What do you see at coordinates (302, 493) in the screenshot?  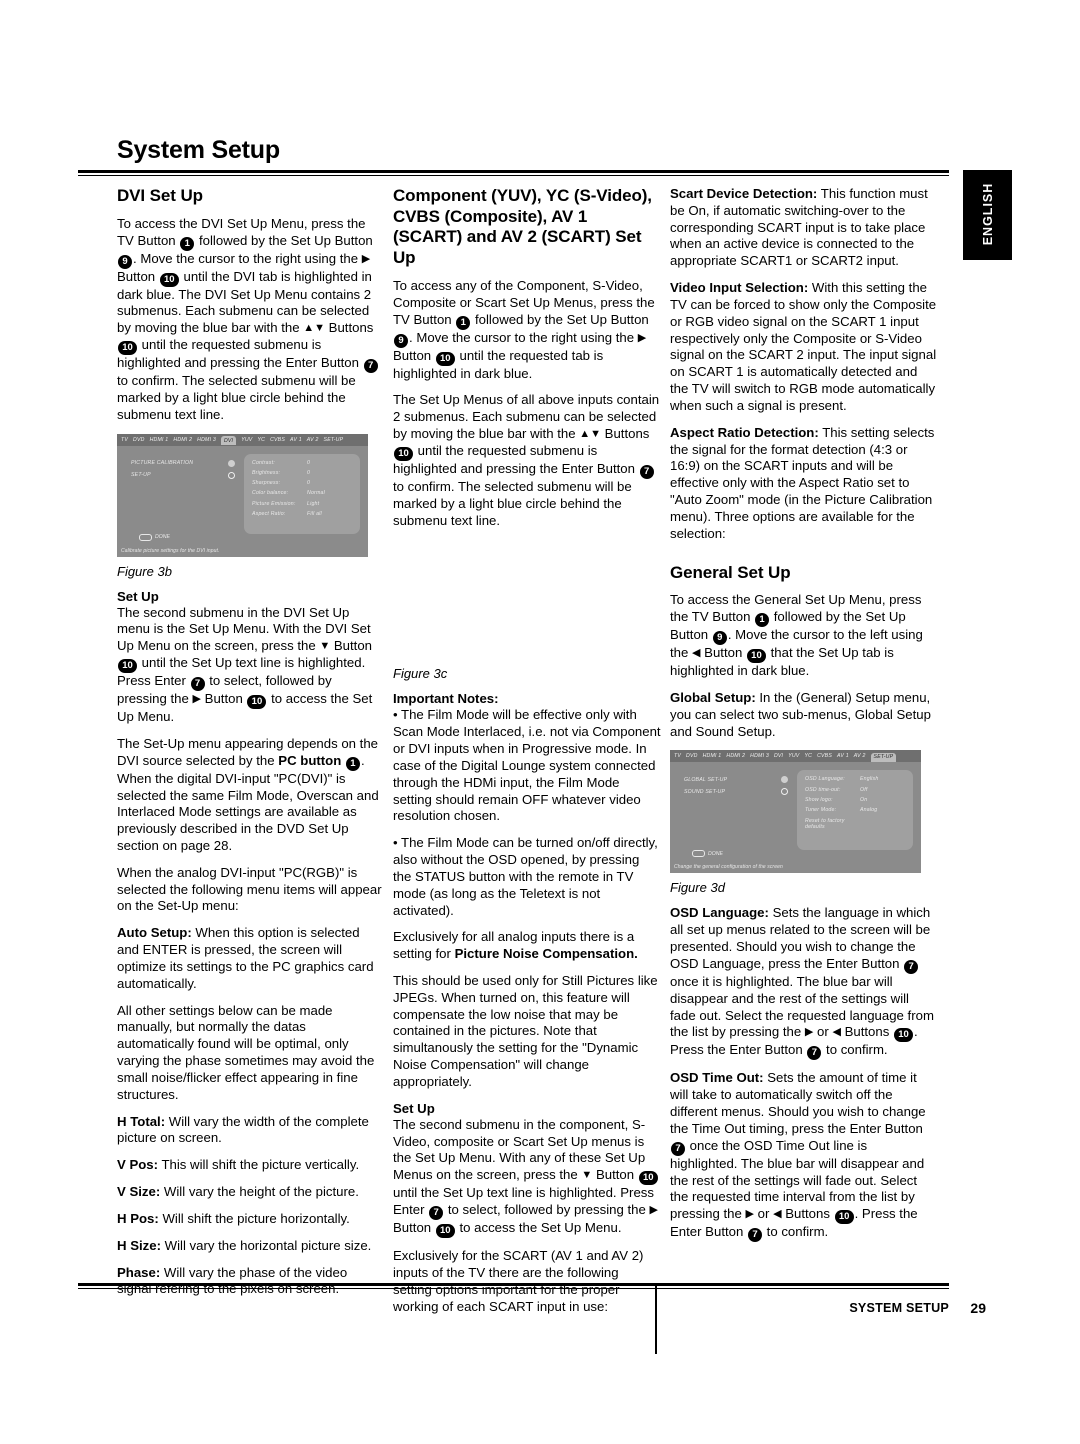 I see `osd-setting-row: Color balance: Normal` at bounding box center [302, 493].